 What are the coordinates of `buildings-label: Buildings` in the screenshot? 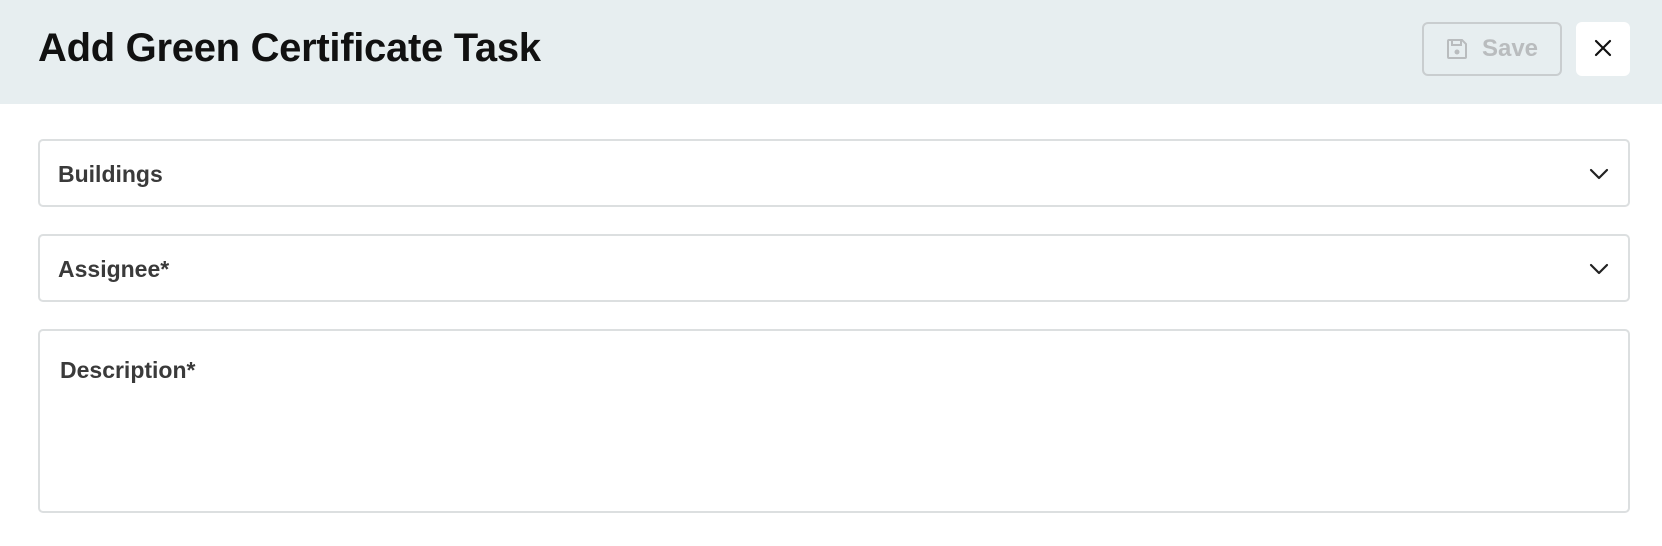 It's located at (110, 174).